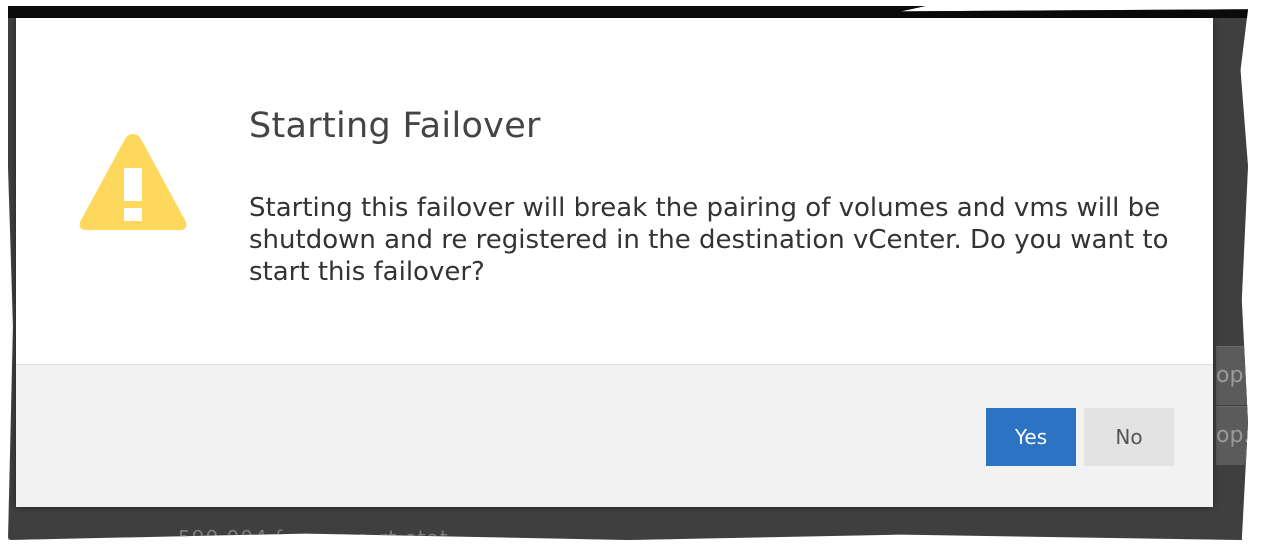  Describe the element at coordinates (1031, 437) in the screenshot. I see `yes-button: Yes` at that location.